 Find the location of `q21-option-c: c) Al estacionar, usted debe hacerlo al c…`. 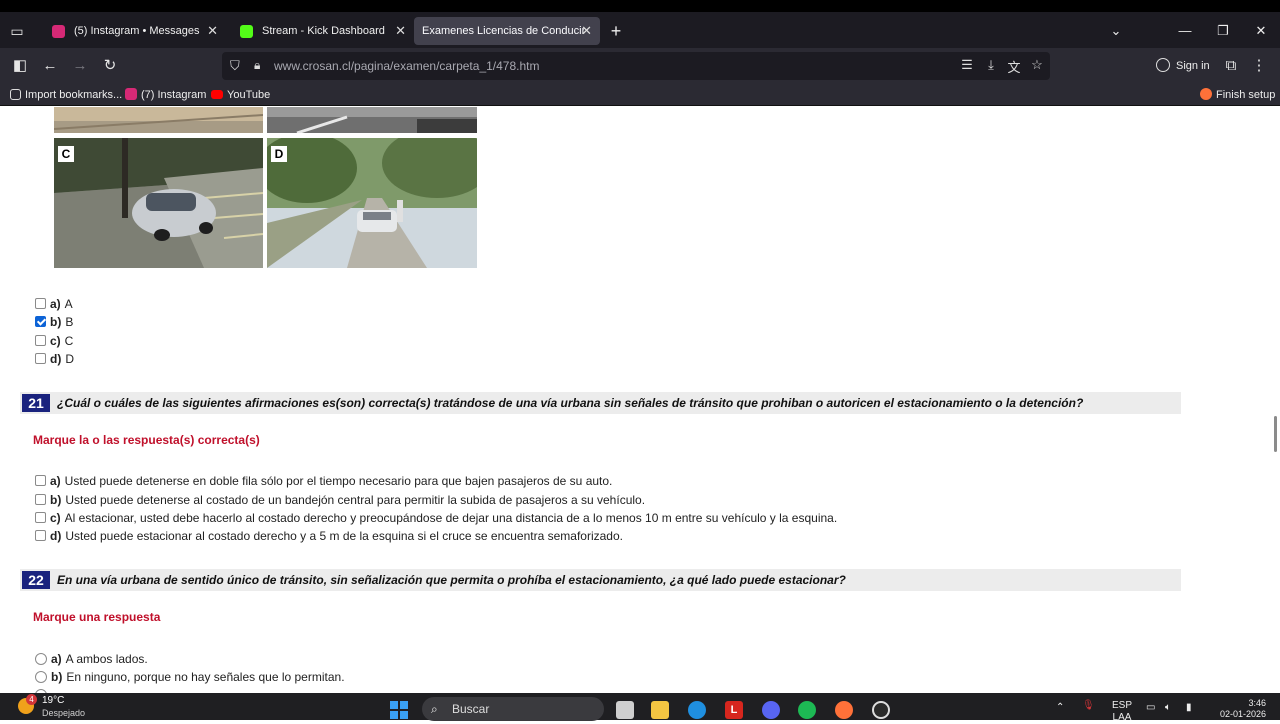

q21-option-c: c) Al estacionar, usted debe hacerlo al c… is located at coordinates (436, 518).